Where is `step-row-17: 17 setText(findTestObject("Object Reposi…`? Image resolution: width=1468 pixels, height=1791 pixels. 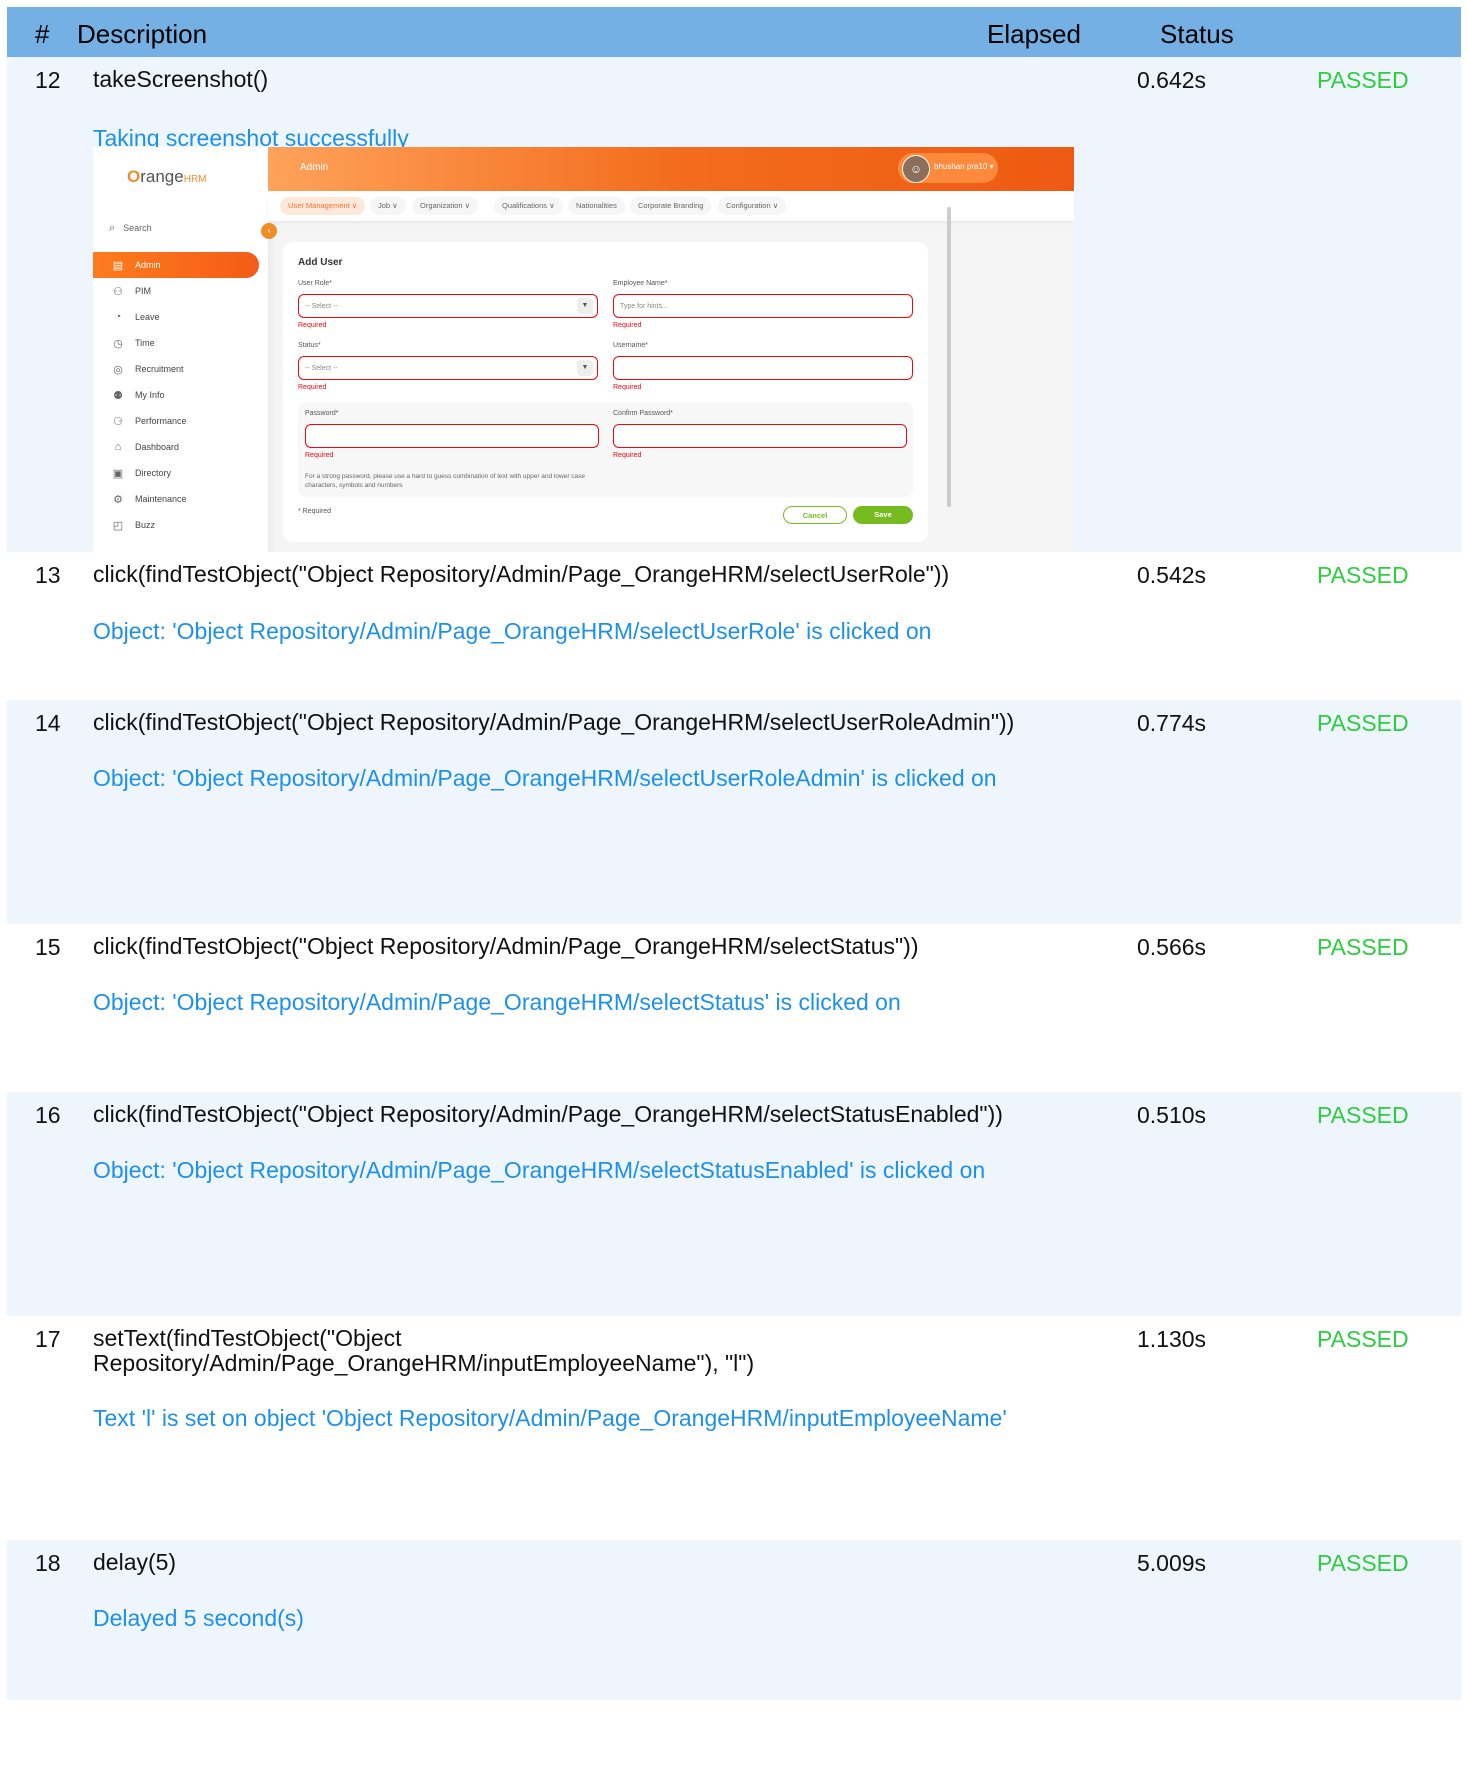
step-row-17: 17 setText(findTestObject("Object Reposi… is located at coordinates (734, 1428).